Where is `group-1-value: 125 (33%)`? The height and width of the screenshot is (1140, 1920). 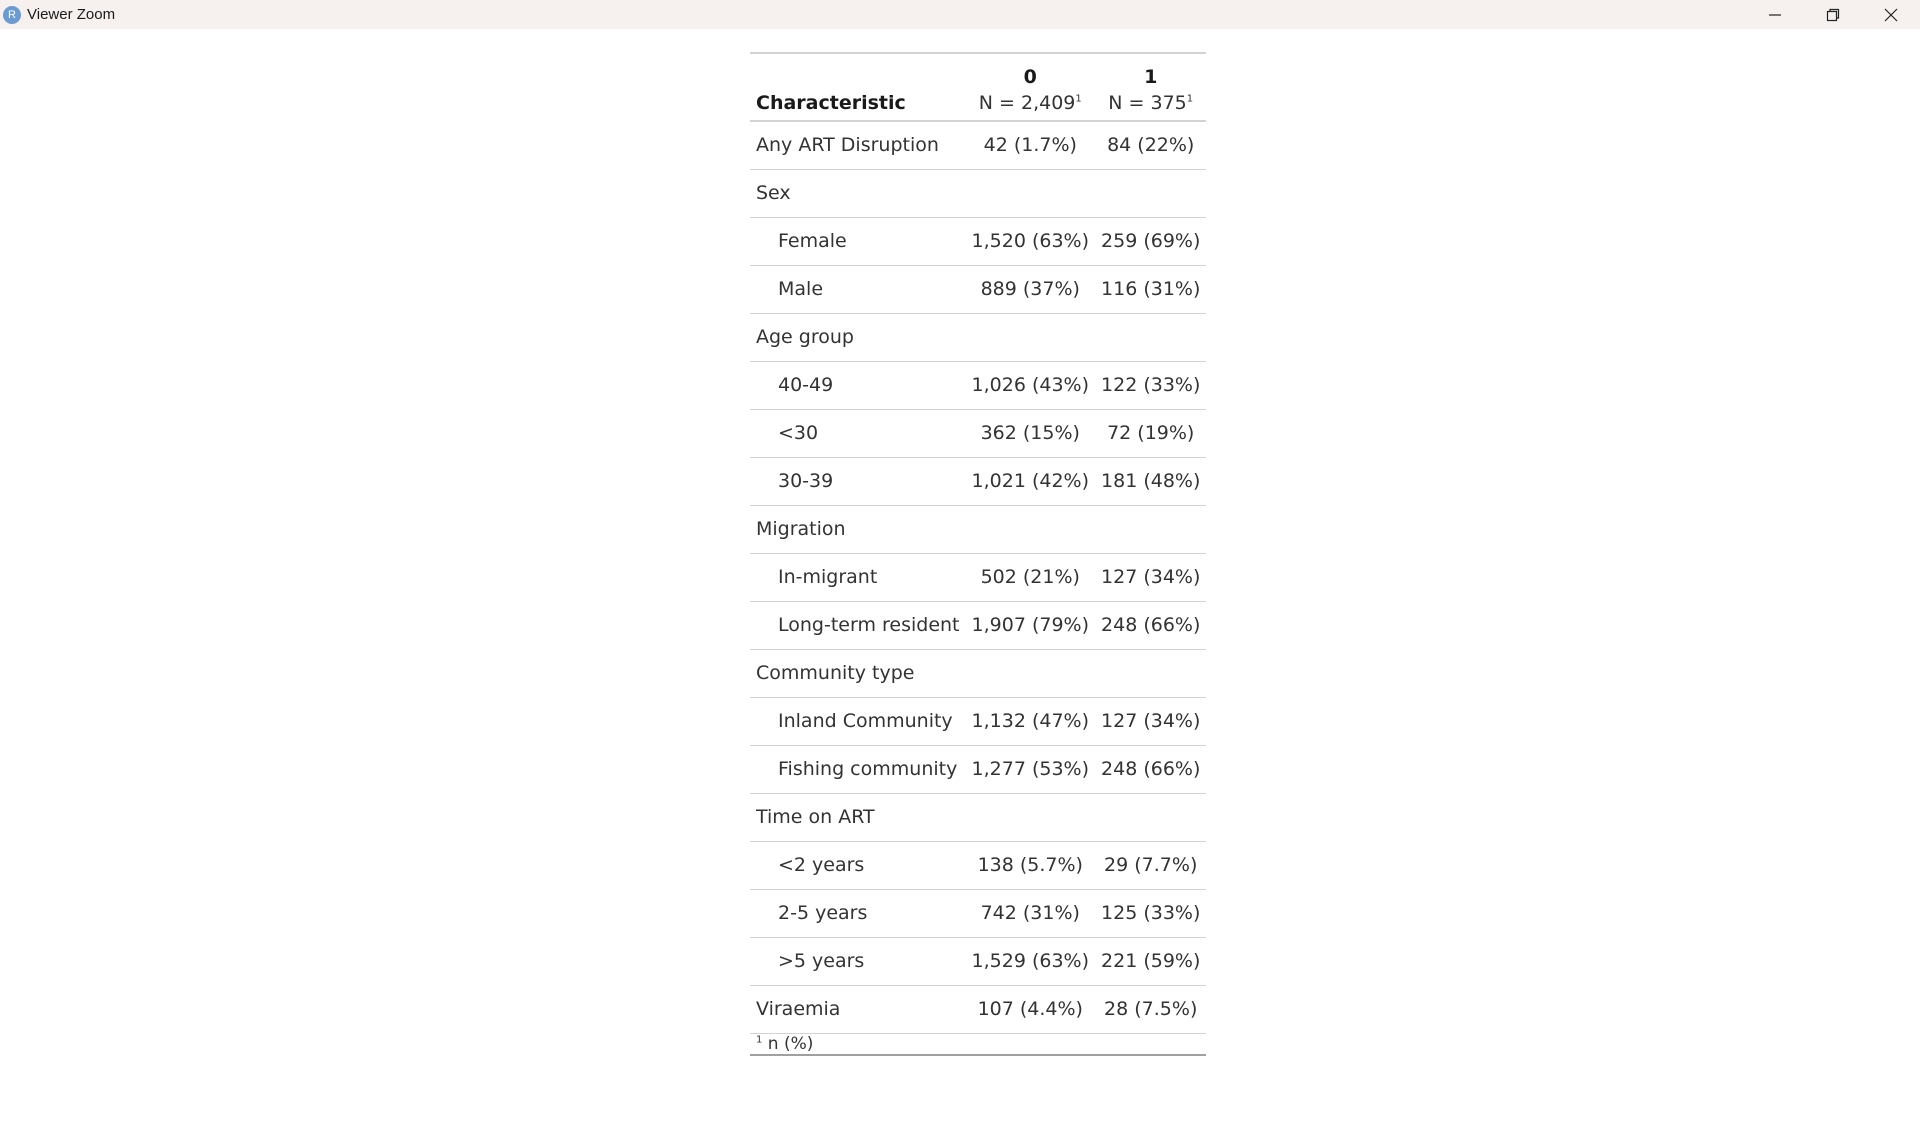 group-1-value: 125 (33%) is located at coordinates (1151, 913).